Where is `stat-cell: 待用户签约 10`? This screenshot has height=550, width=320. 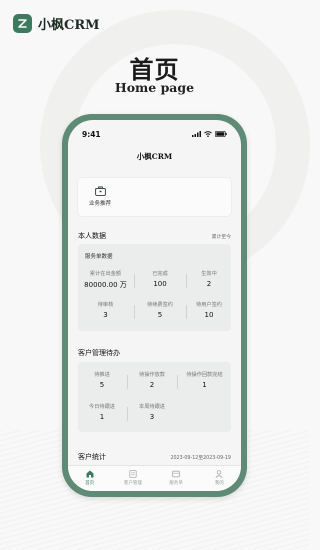 stat-cell: 待用户签约 10 is located at coordinates (209, 310).